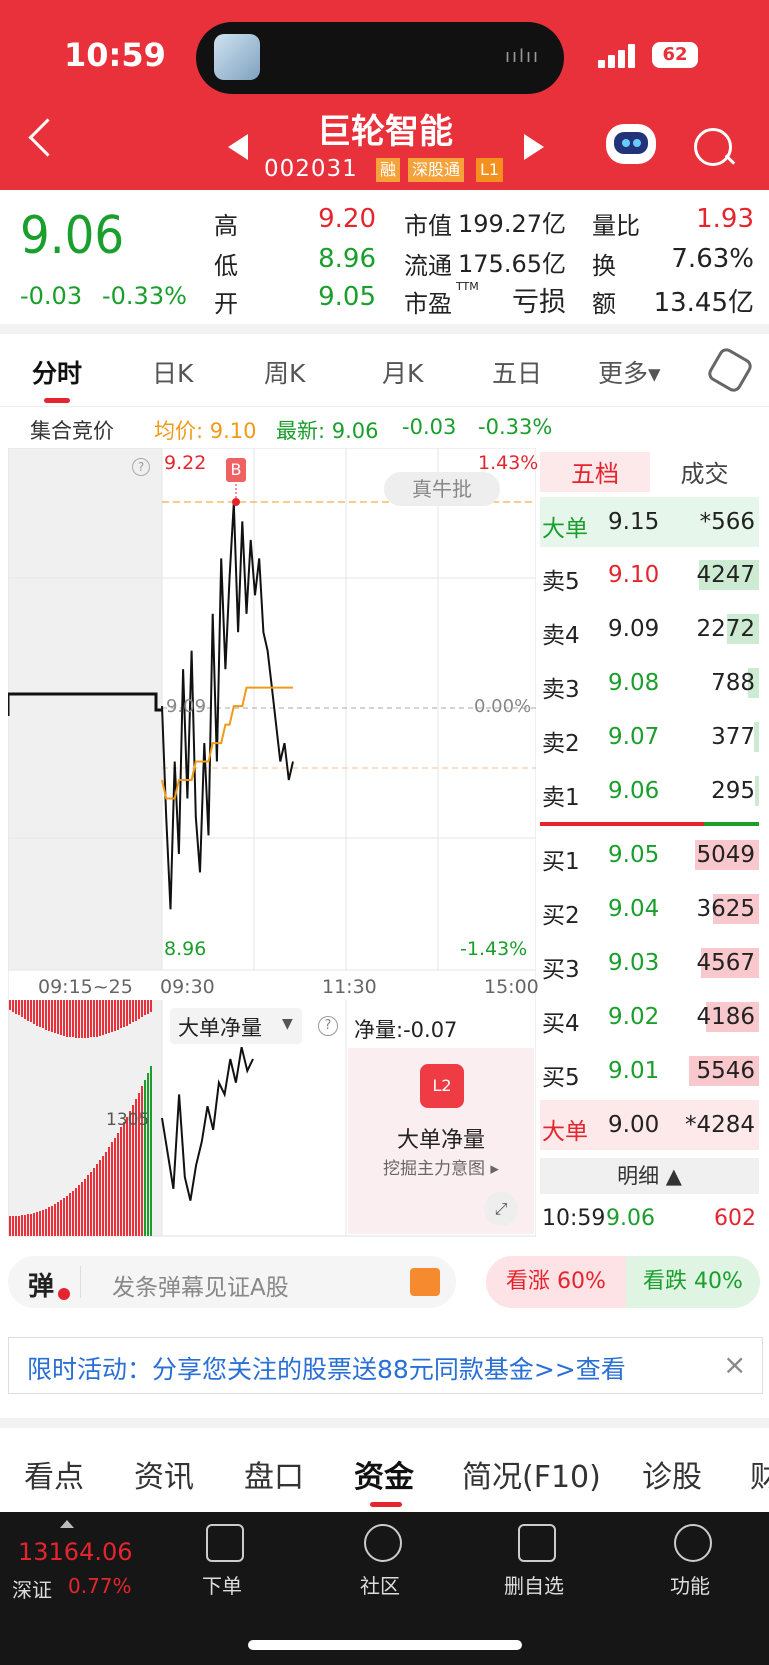 This screenshot has height=1665, width=769. Describe the element at coordinates (226, 226) in the screenshot. I see `high-label: 高` at that location.